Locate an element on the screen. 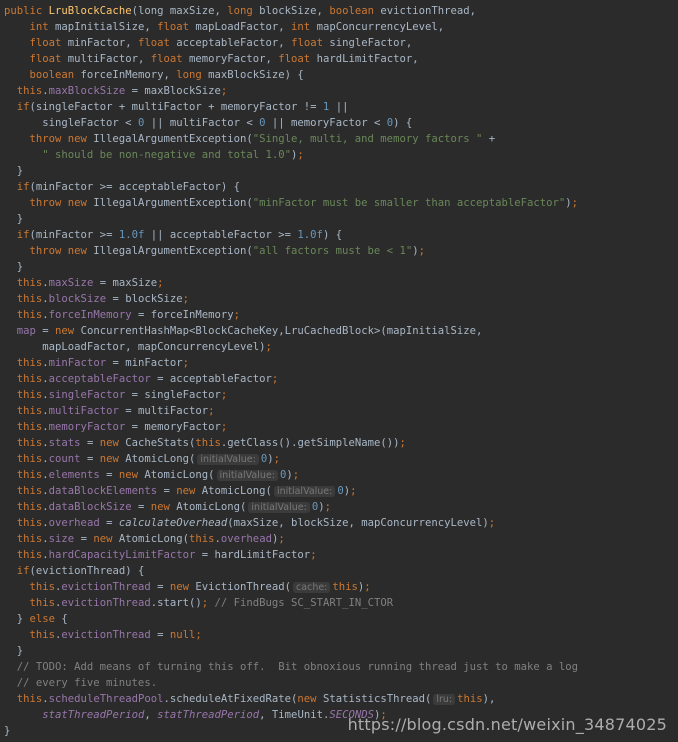 The height and width of the screenshot is (742, 678). field-token: map is located at coordinates (26, 331).